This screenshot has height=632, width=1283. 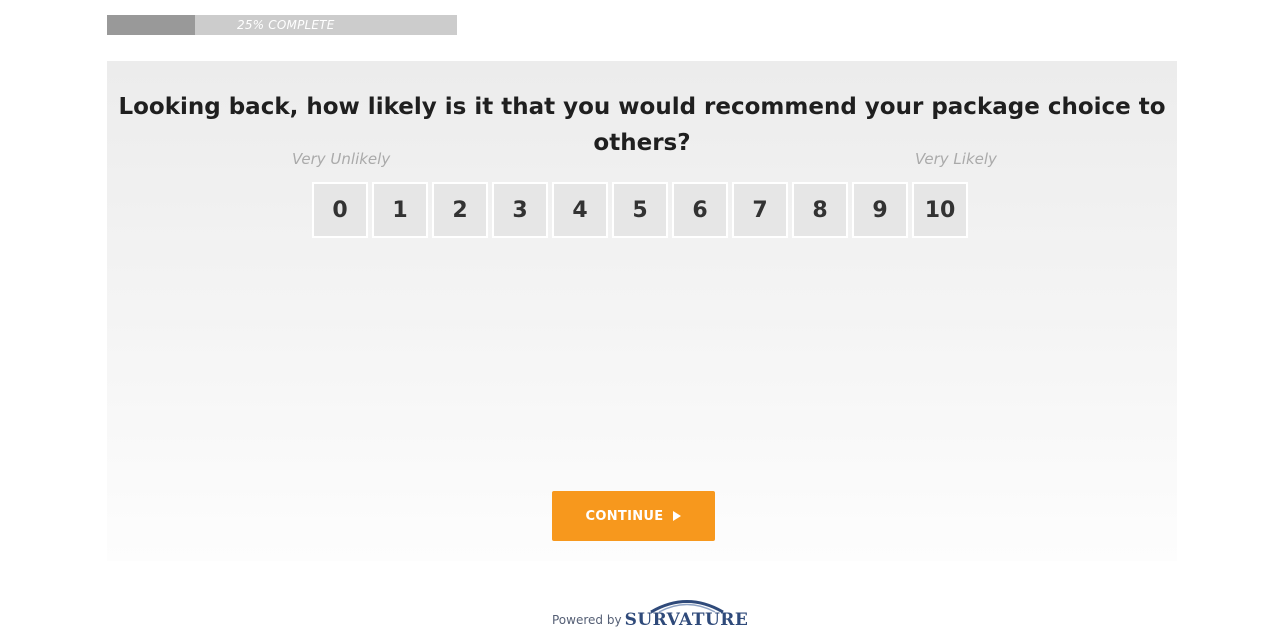 I want to click on scale-option-5: 5, so click(x=640, y=210).